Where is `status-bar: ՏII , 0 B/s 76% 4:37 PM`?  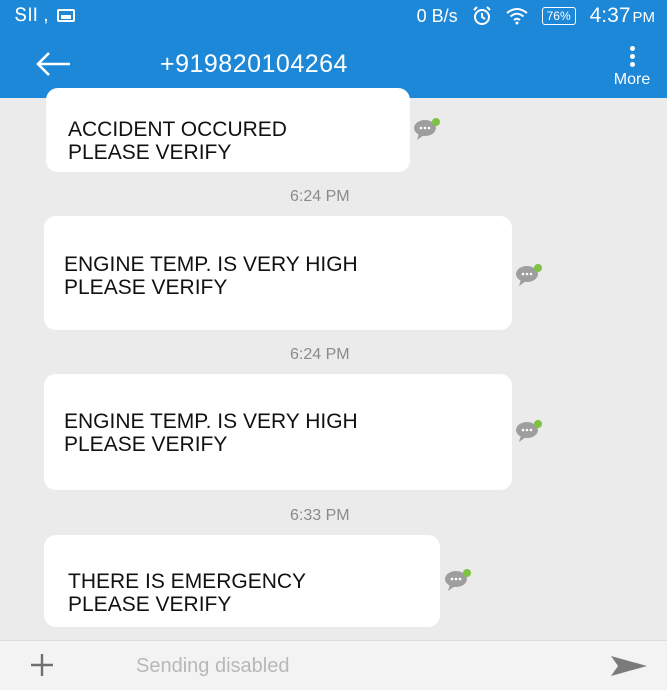 status-bar: ՏII , 0 B/s 76% 4:37 PM is located at coordinates (333, 15).